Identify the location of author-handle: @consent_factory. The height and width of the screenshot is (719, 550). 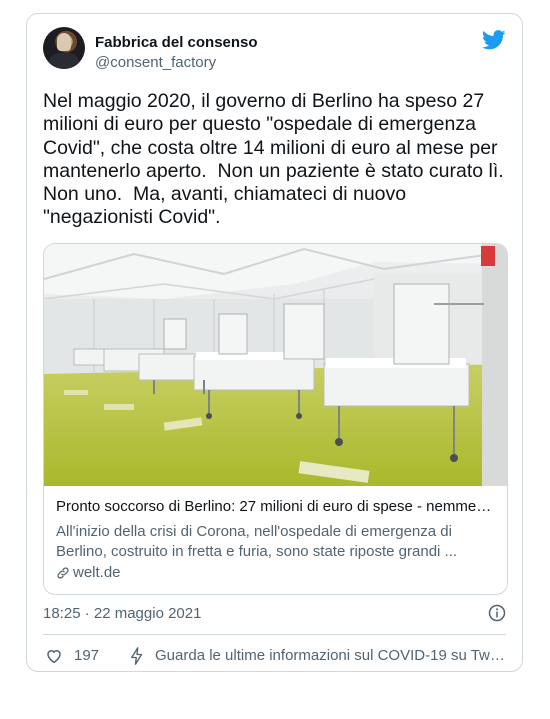
(155, 62).